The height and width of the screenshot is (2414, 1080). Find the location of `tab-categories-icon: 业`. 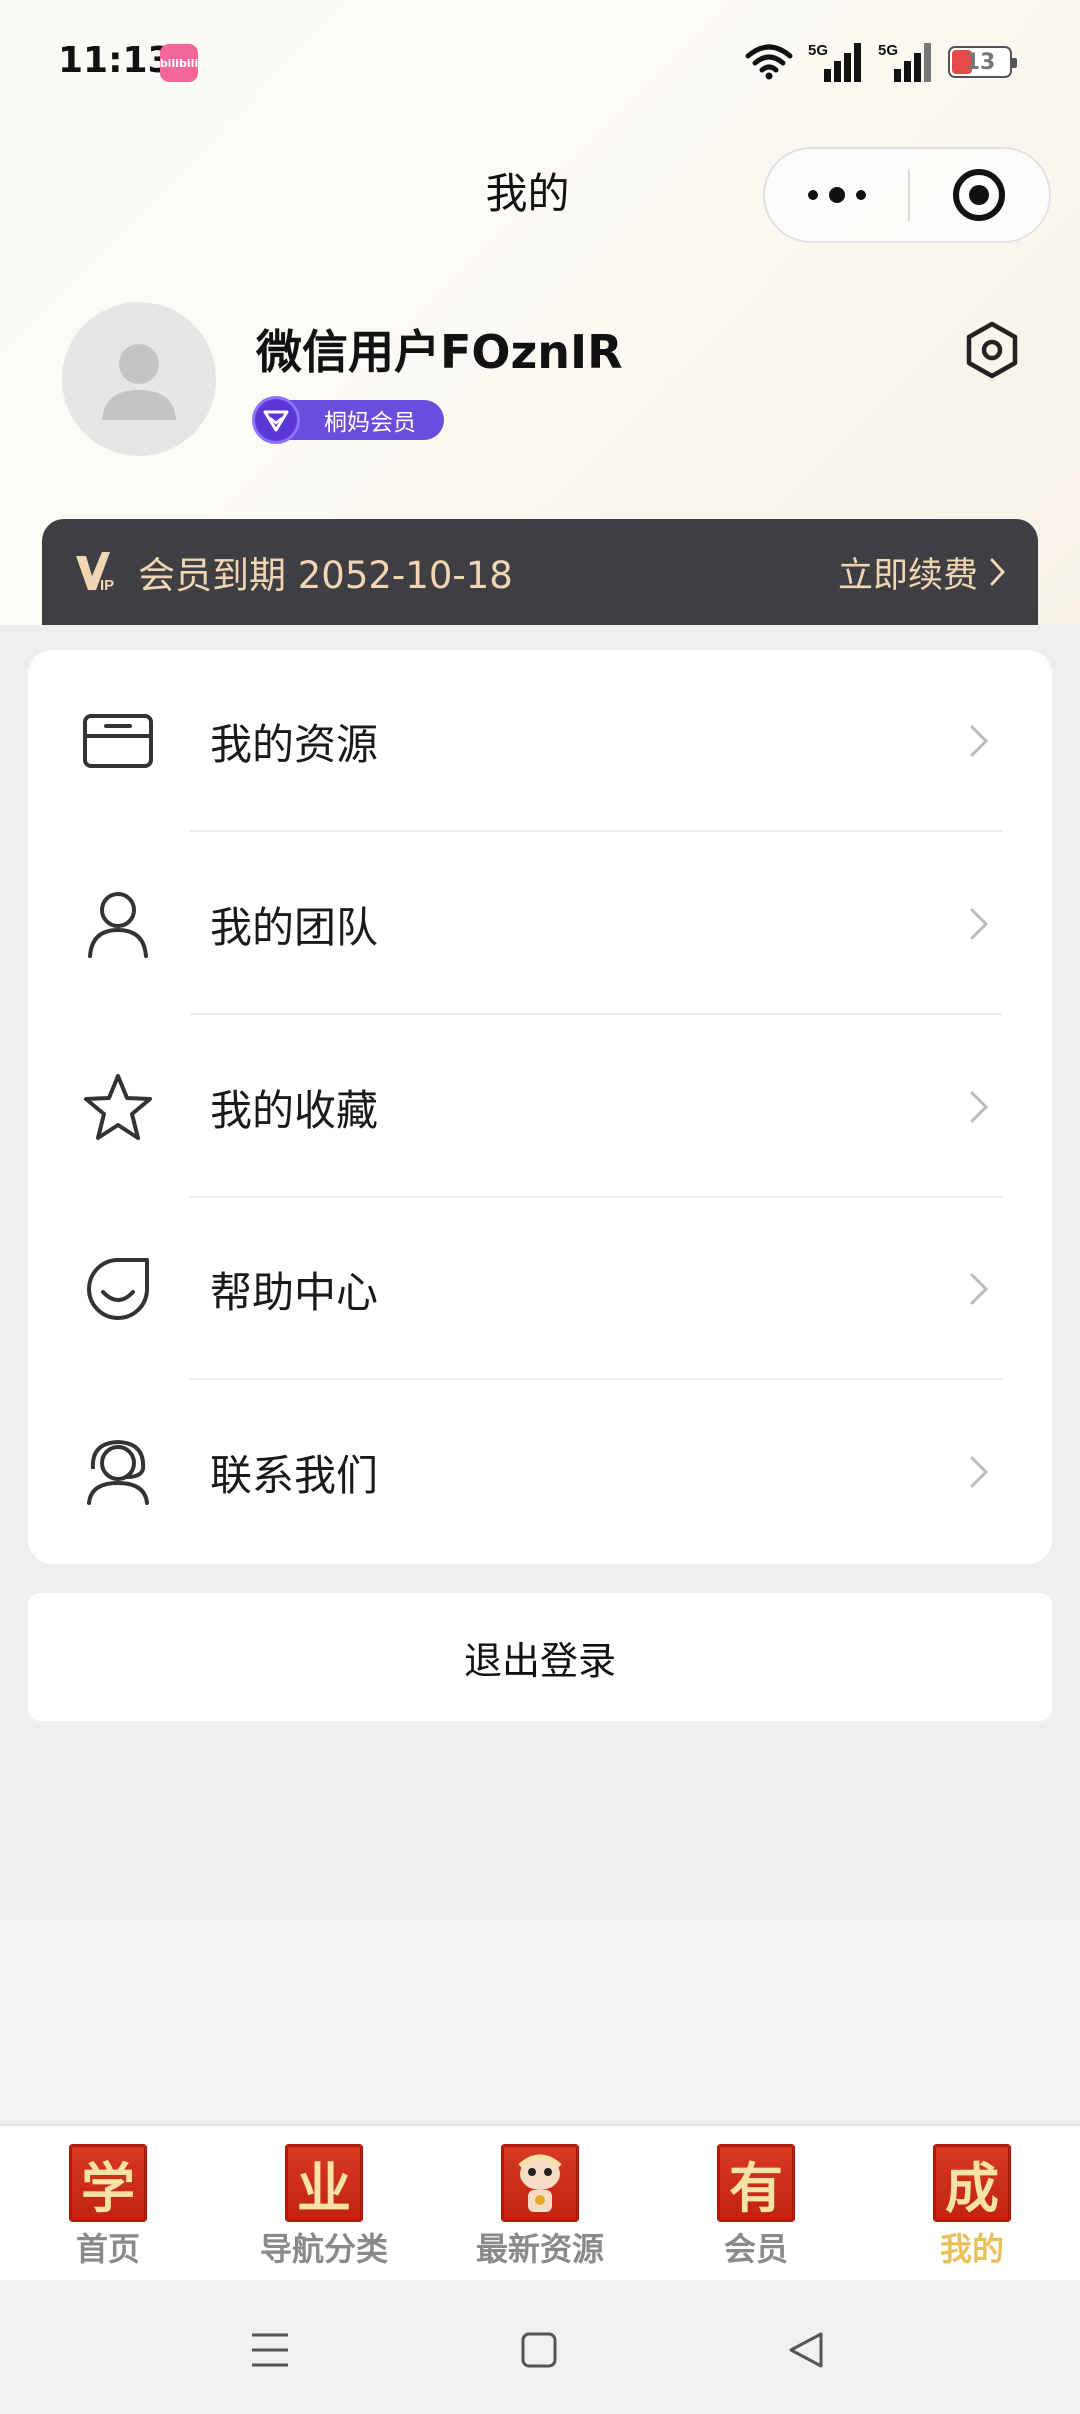

tab-categories-icon: 业 is located at coordinates (324, 2183).